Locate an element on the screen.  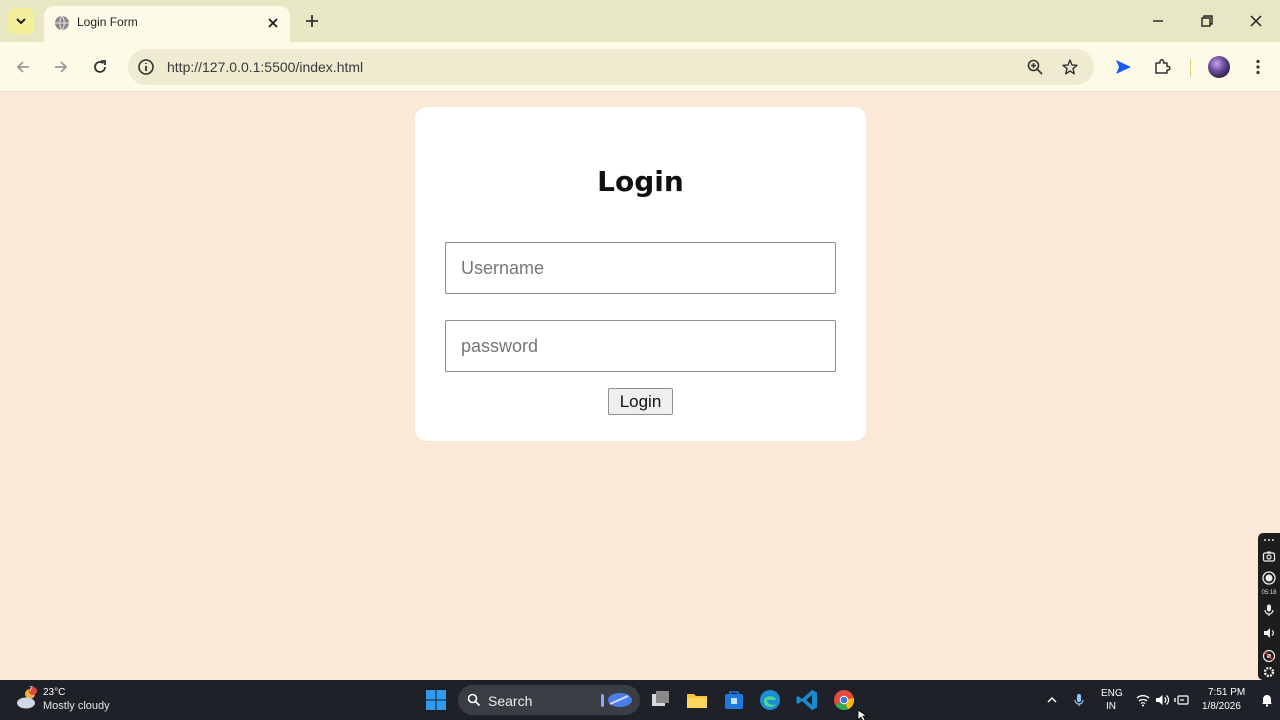
weather-alert-badge: 7 is located at coordinates (31, 689).